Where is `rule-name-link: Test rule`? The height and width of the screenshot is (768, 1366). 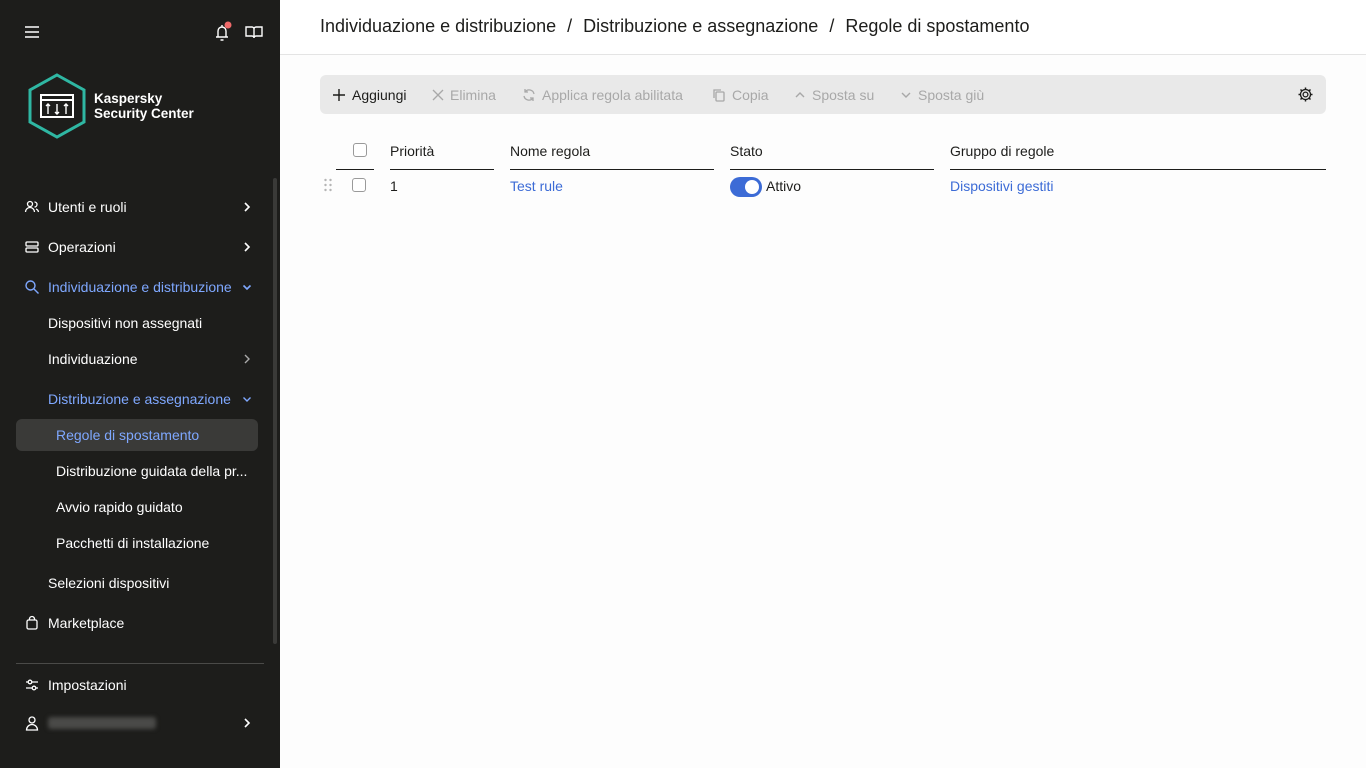 rule-name-link: Test rule is located at coordinates (536, 186).